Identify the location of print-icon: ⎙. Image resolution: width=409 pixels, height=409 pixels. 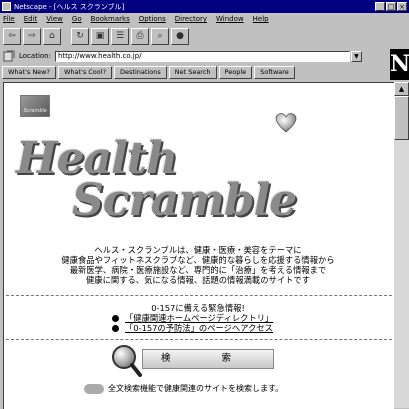
(140, 36).